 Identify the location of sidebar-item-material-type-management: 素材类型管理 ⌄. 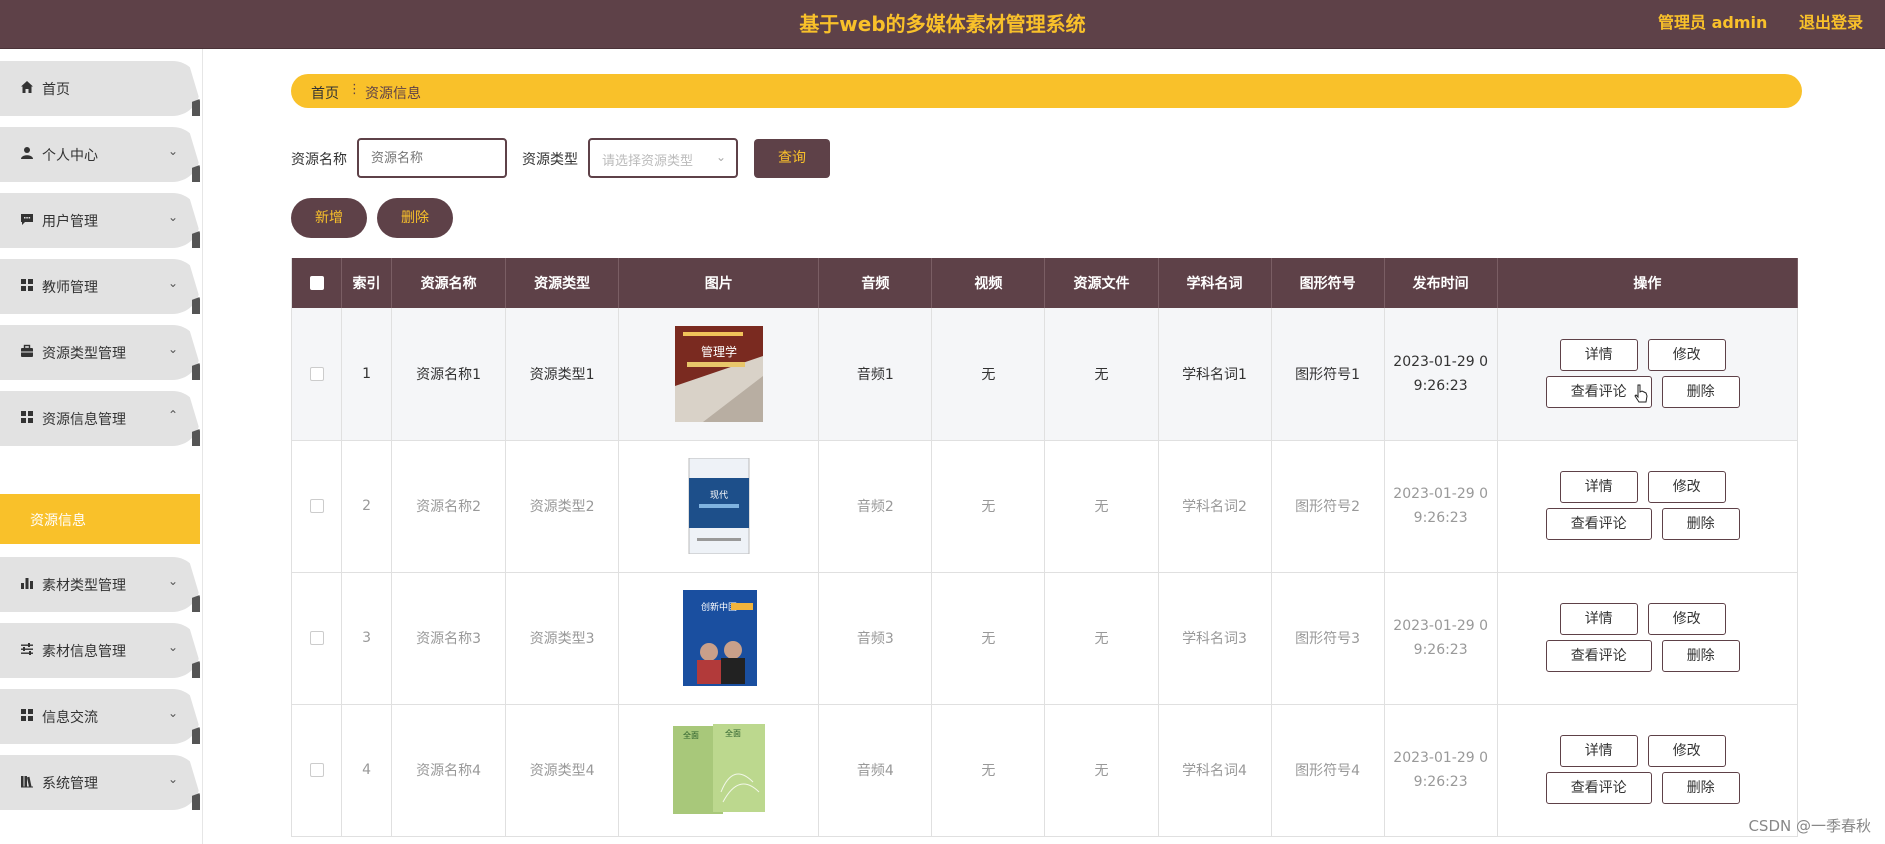
(100, 584).